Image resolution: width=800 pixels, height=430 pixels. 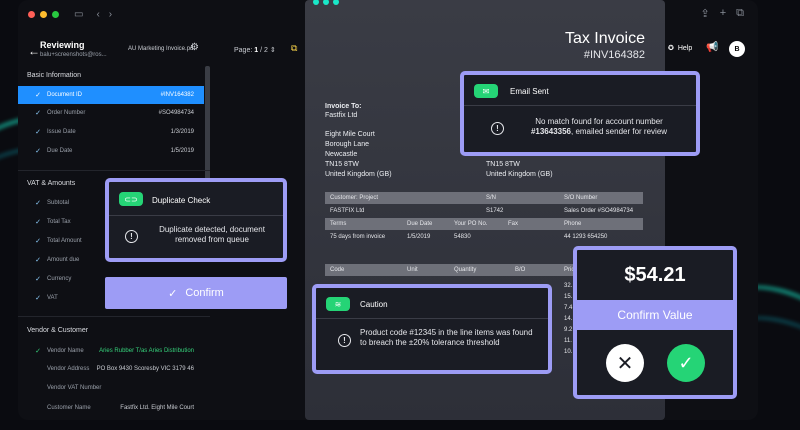 What do you see at coordinates (65, 95) in the screenshot?
I see `field-label: Document ID` at bounding box center [65, 95].